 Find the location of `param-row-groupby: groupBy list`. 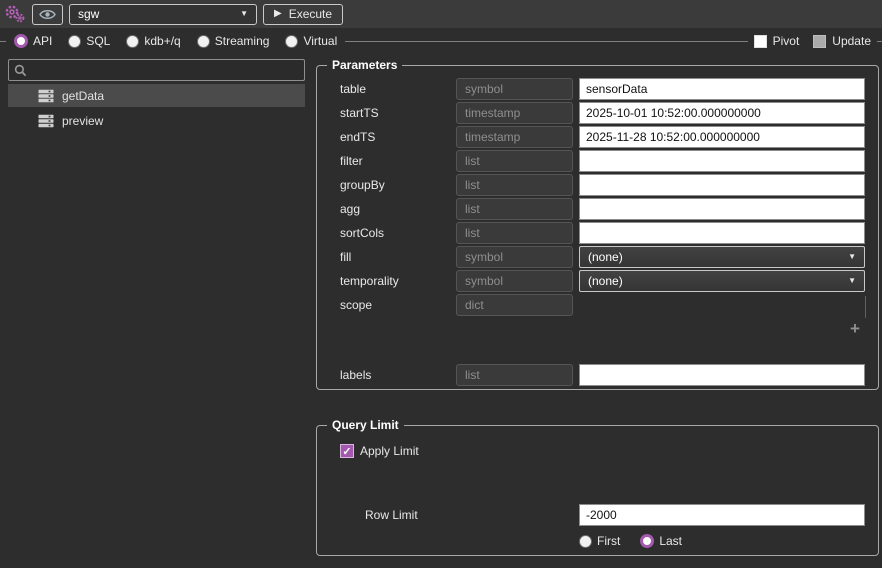

param-row-groupby: groupBy list is located at coordinates (602, 185).